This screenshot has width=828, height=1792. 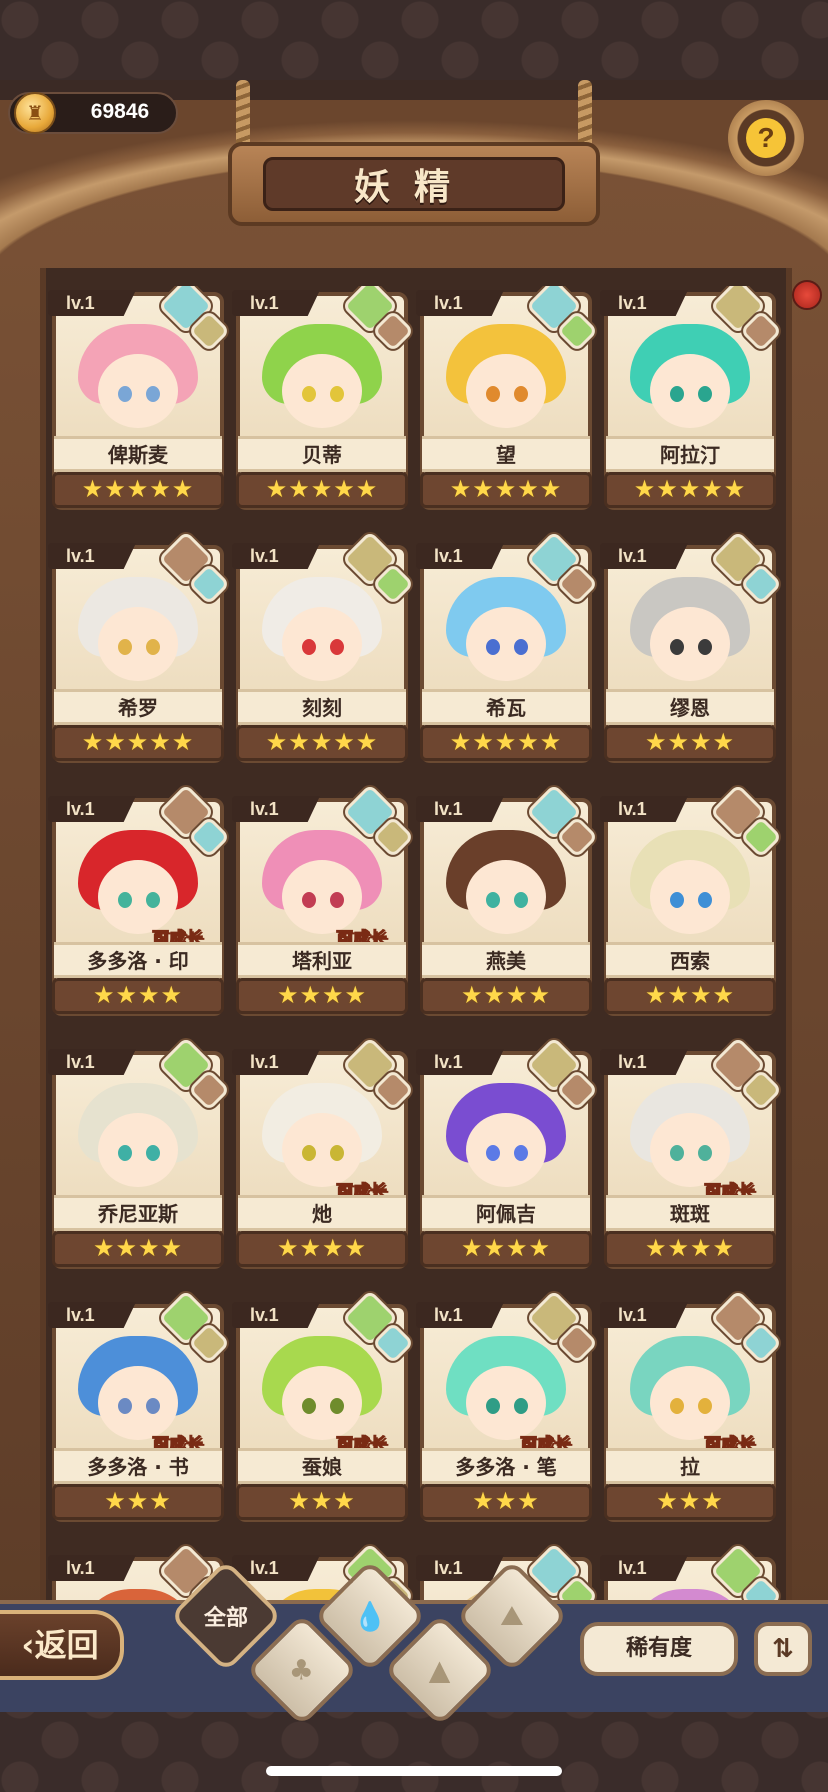 What do you see at coordinates (807, 295) in the screenshot?
I see `ladybug-scroll-icon` at bounding box center [807, 295].